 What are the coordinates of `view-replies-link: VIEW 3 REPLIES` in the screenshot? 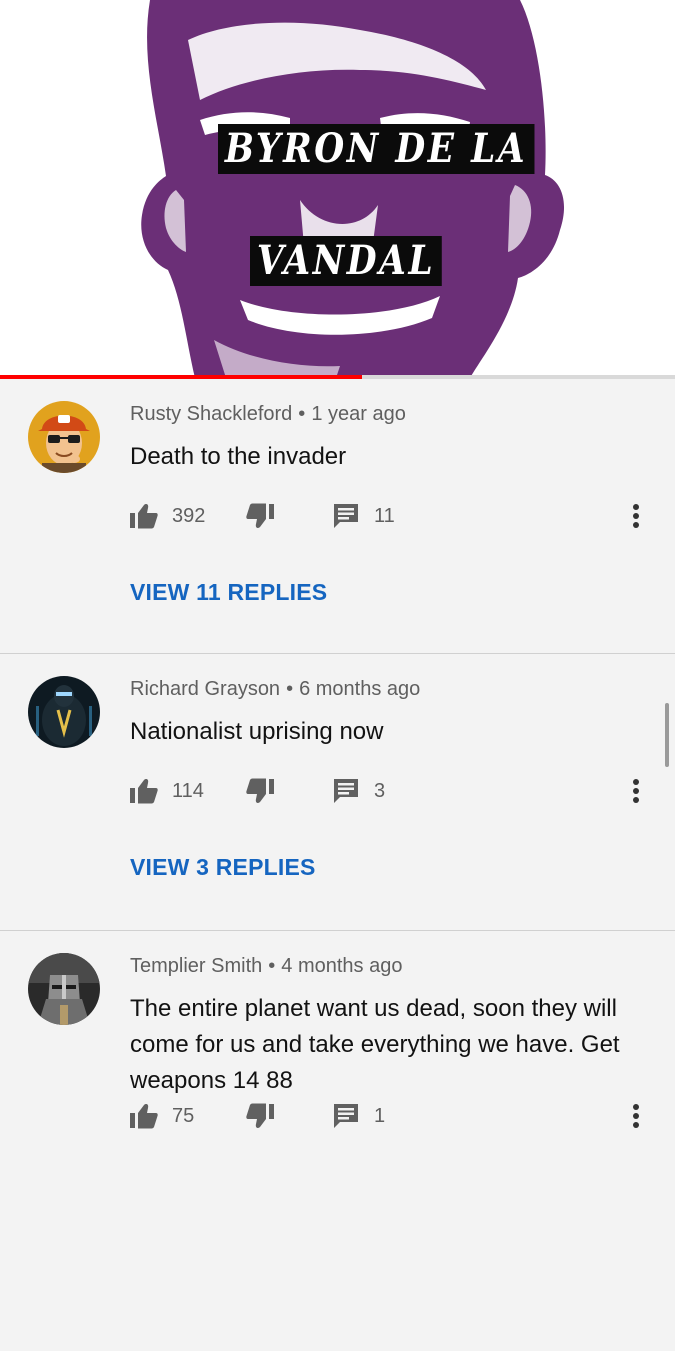 It's located at (223, 867).